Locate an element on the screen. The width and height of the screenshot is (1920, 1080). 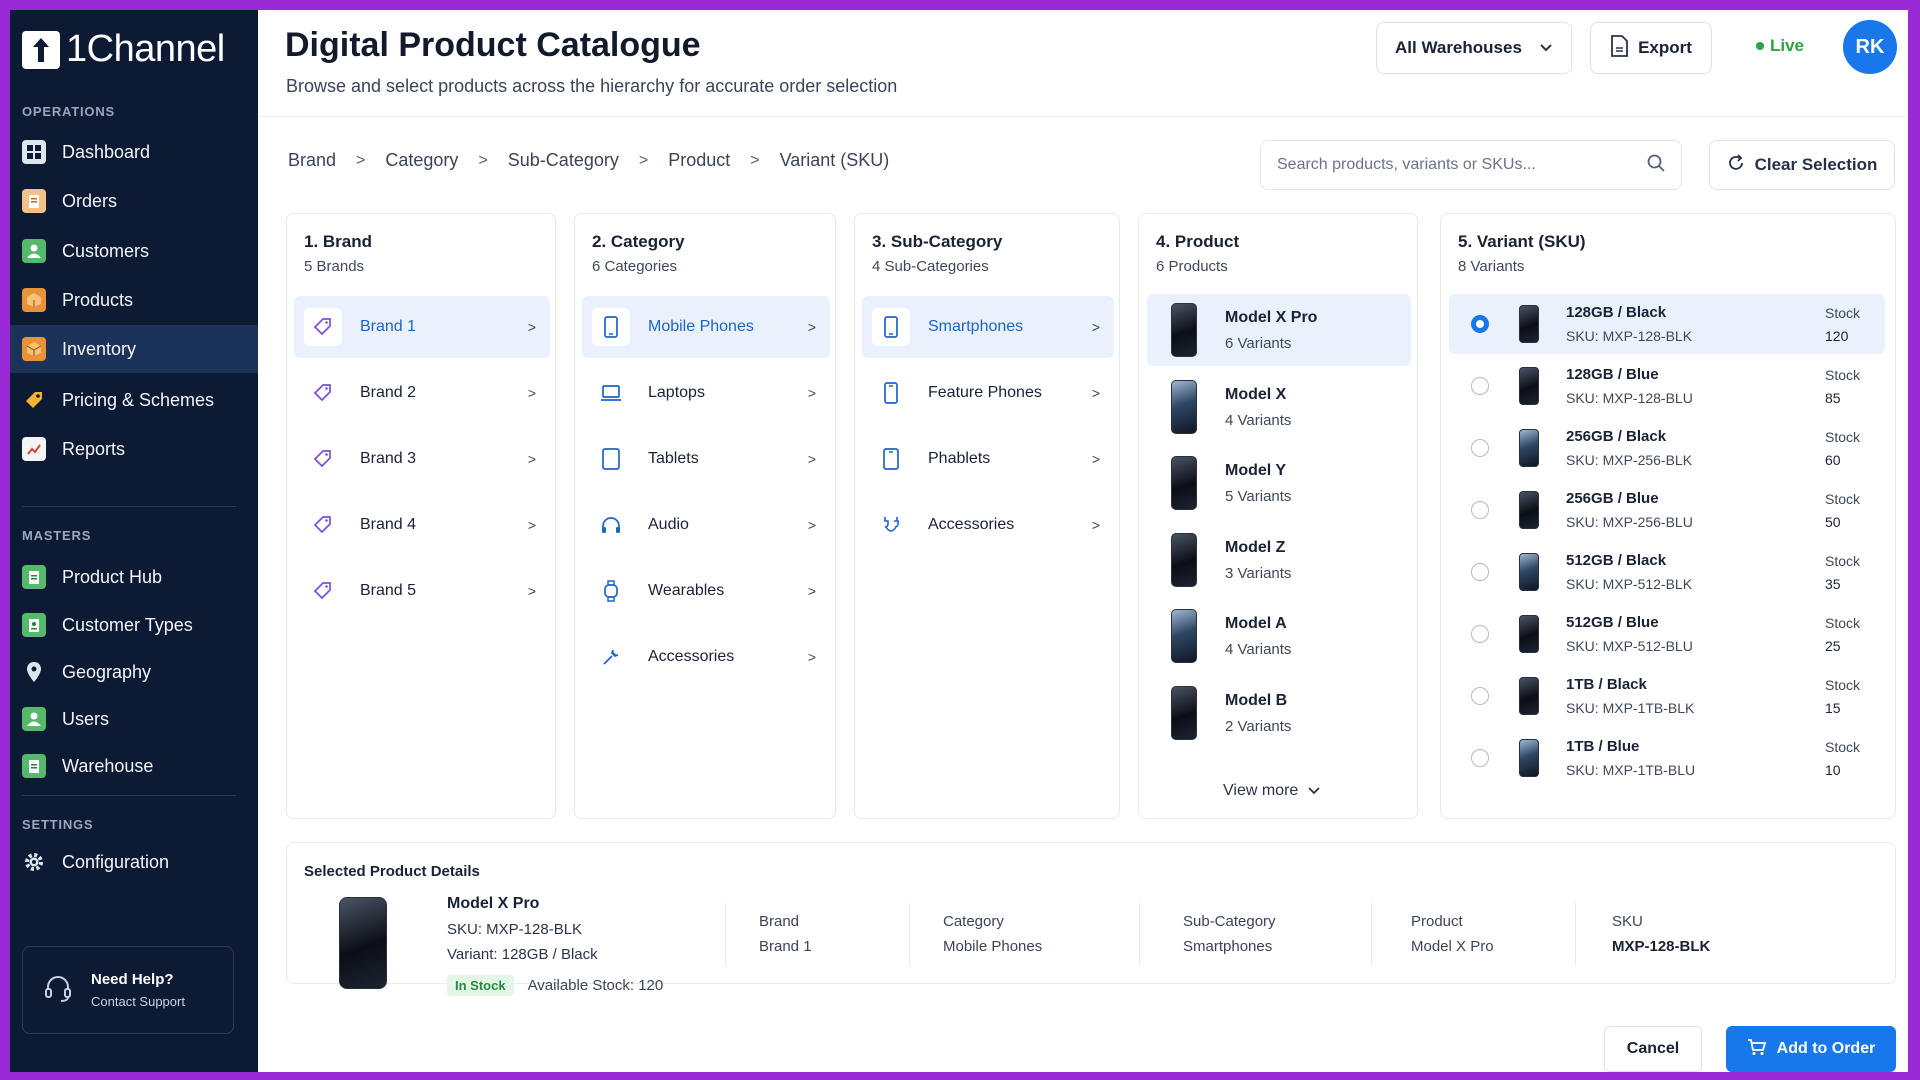
product-item: Model X Pro 6 Variants is located at coordinates (1279, 330).